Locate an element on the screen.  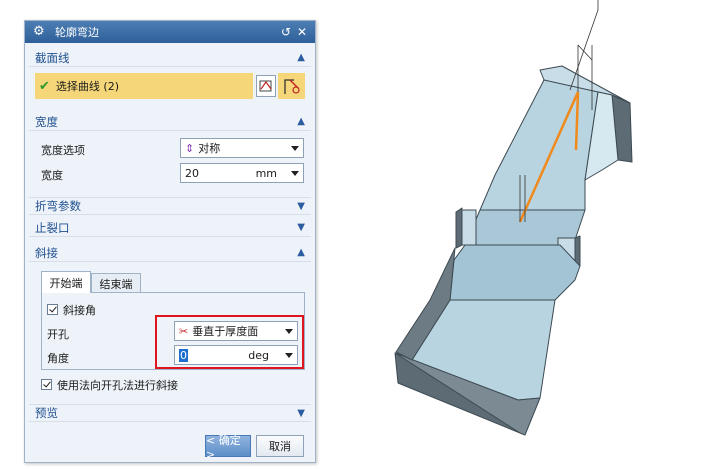
hole-label: 开孔 is located at coordinates (58, 334).